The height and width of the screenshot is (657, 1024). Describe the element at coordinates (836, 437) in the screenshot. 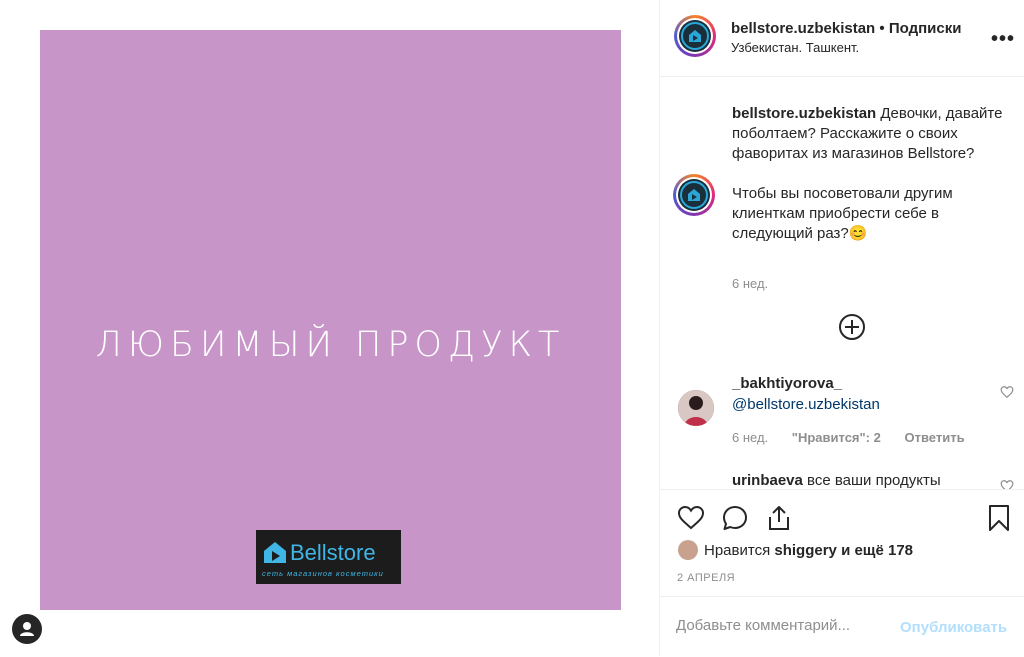

I see `comment-likes-count: "Нравится": 2` at that location.